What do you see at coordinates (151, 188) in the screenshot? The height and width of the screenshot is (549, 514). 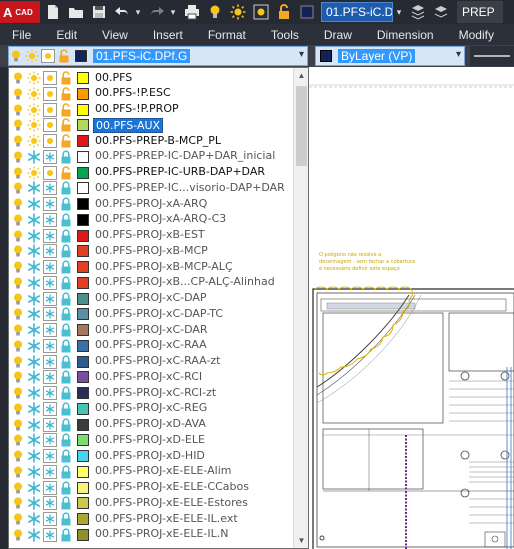 I see `layer-list-item: 00.PFS-PREP-IC...visorio-DAP+DAR` at bounding box center [151, 188].